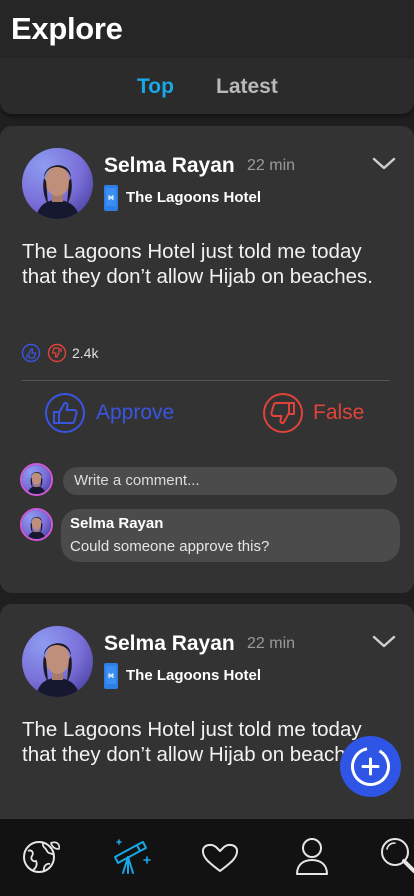 This screenshot has height=896, width=414. I want to click on tab-top: Top, so click(155, 87).